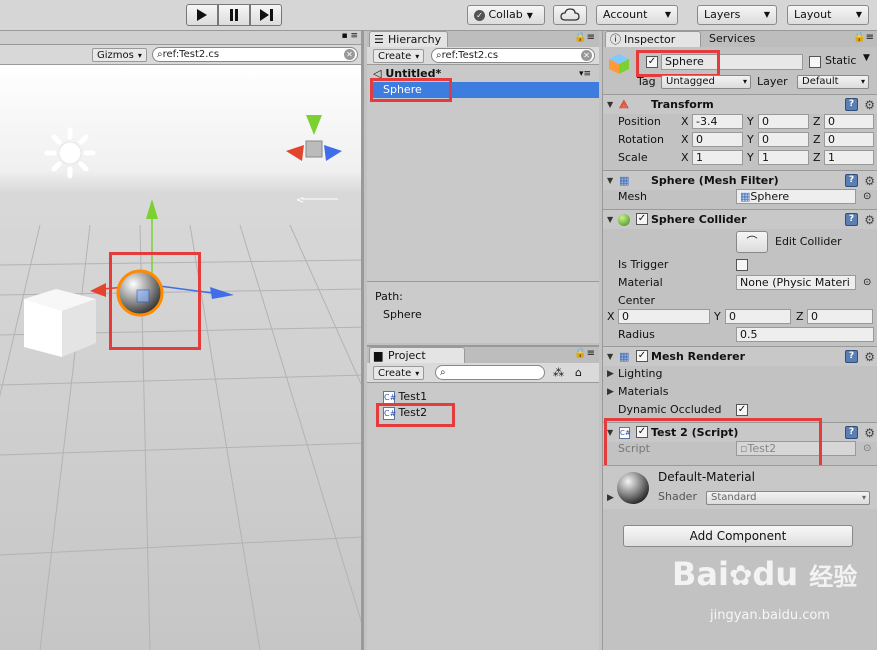 This screenshot has width=877, height=650. What do you see at coordinates (643, 264) in the screenshot?
I see `is-trigger-label: Is Trigger` at bounding box center [643, 264].